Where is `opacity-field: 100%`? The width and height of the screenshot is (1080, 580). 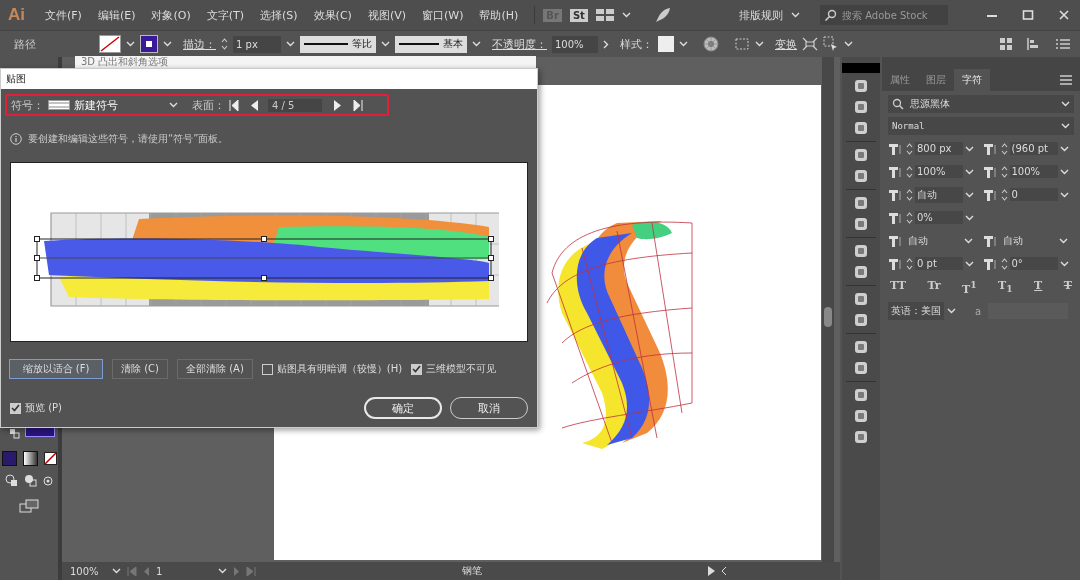 opacity-field: 100% is located at coordinates (575, 44).